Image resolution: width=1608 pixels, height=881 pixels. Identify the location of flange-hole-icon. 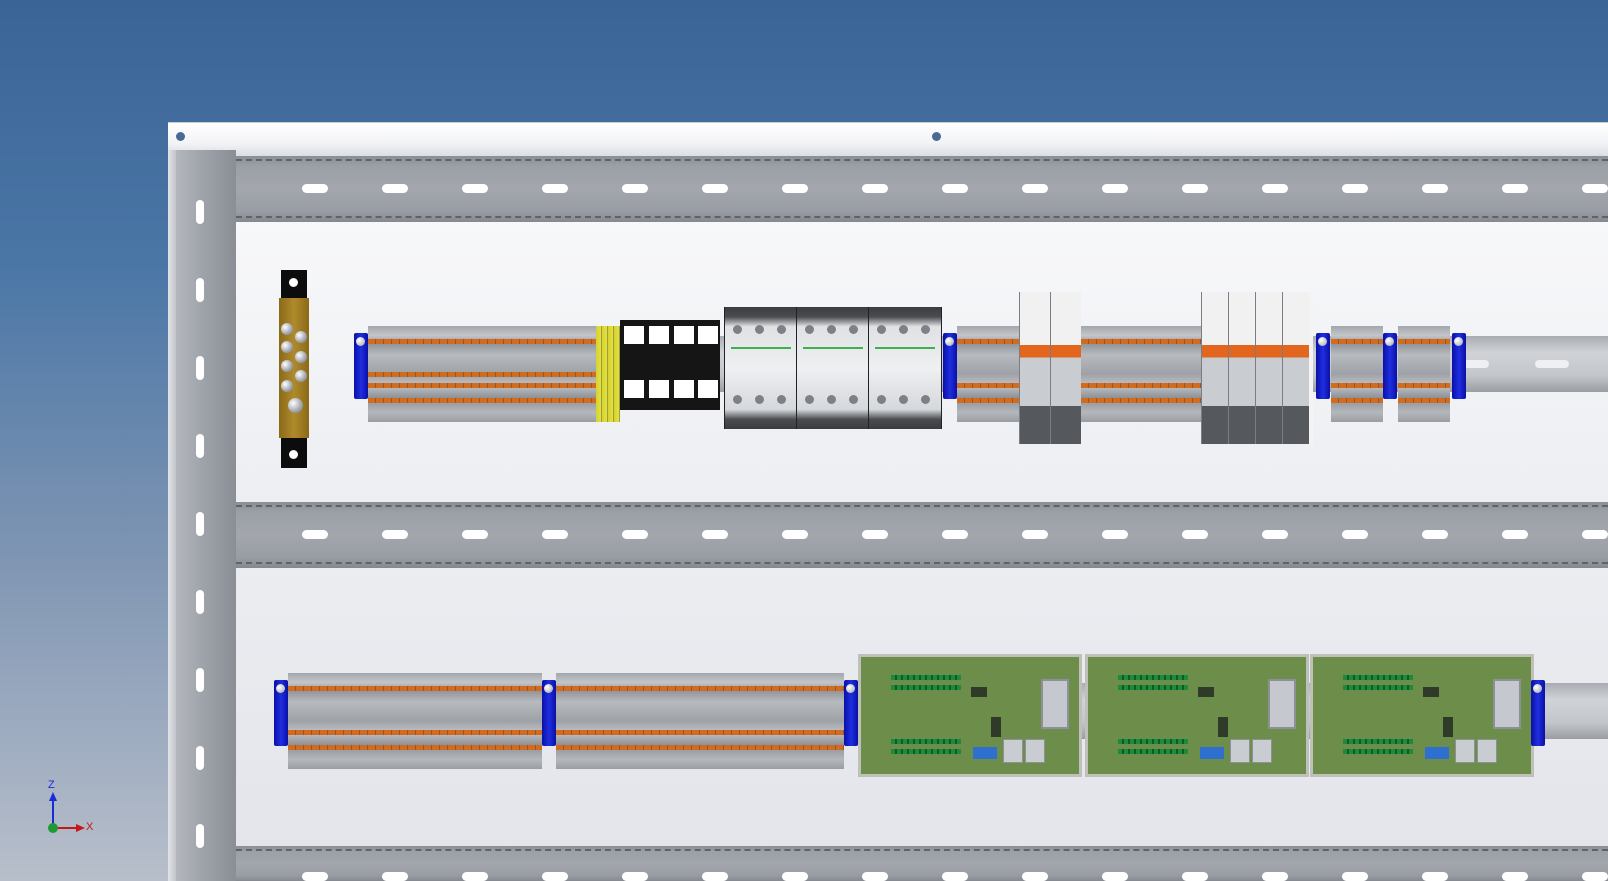
(180, 136).